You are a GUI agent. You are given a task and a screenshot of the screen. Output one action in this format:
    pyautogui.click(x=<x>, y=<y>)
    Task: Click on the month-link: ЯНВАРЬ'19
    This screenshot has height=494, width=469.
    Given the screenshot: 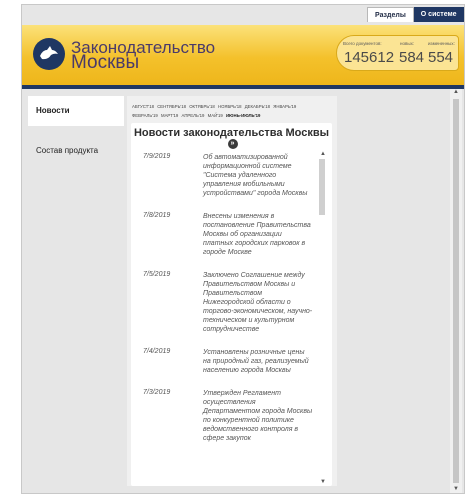 What is the action you would take?
    pyautogui.click(x=284, y=106)
    